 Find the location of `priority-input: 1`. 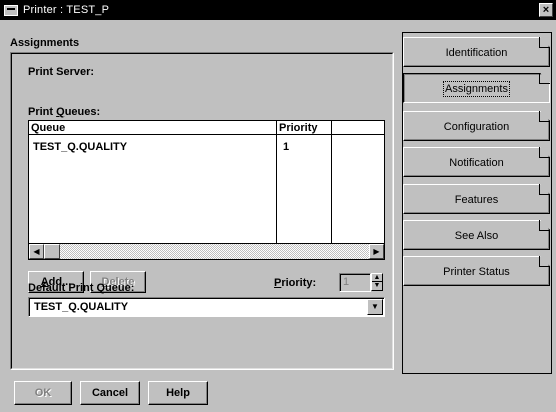

priority-input: 1 is located at coordinates (355, 282).